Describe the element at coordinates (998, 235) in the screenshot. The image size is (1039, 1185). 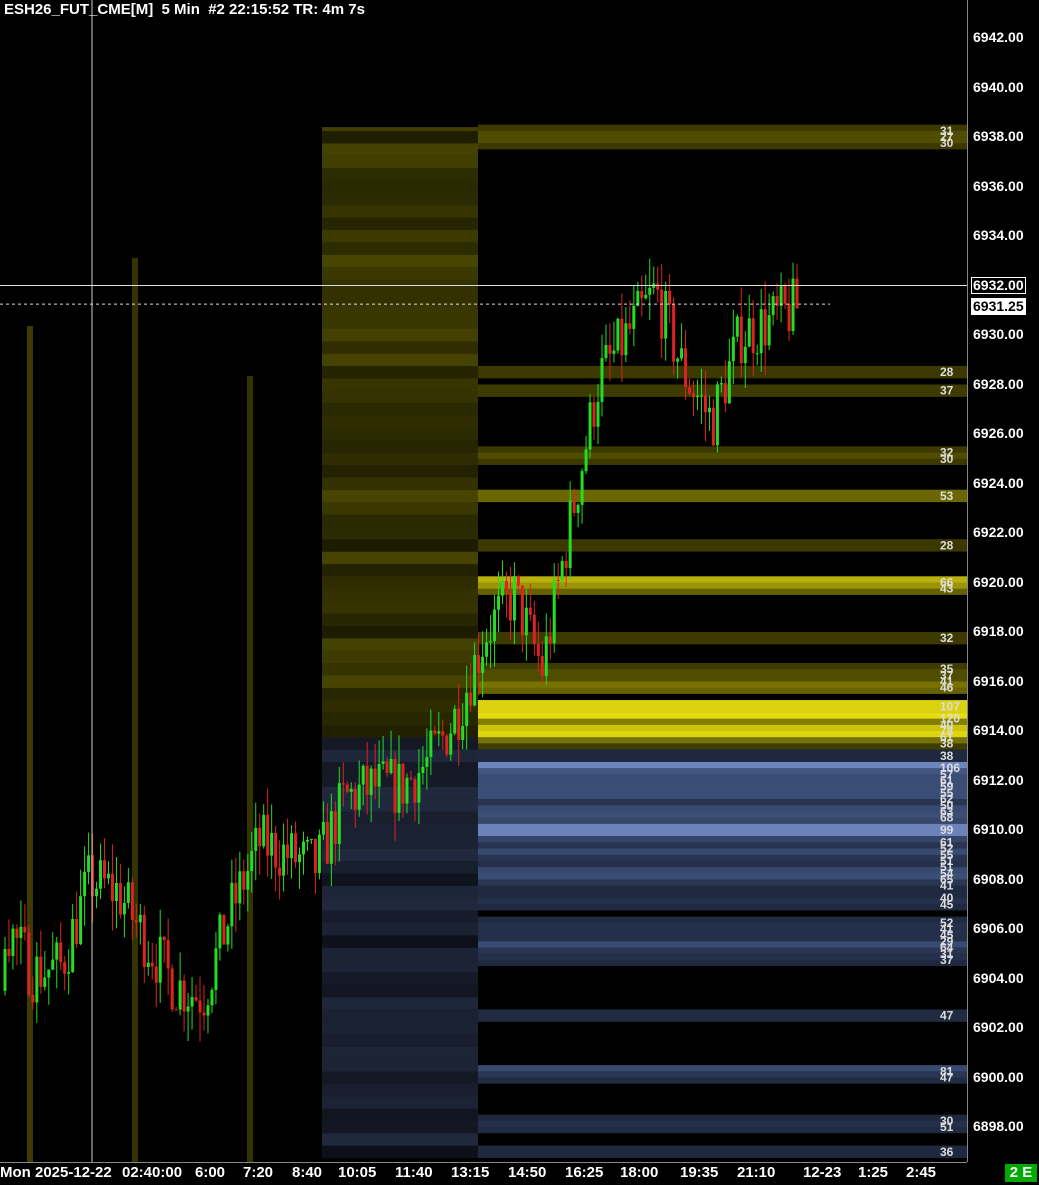
I see `price-tick-label: 6934.00` at that location.